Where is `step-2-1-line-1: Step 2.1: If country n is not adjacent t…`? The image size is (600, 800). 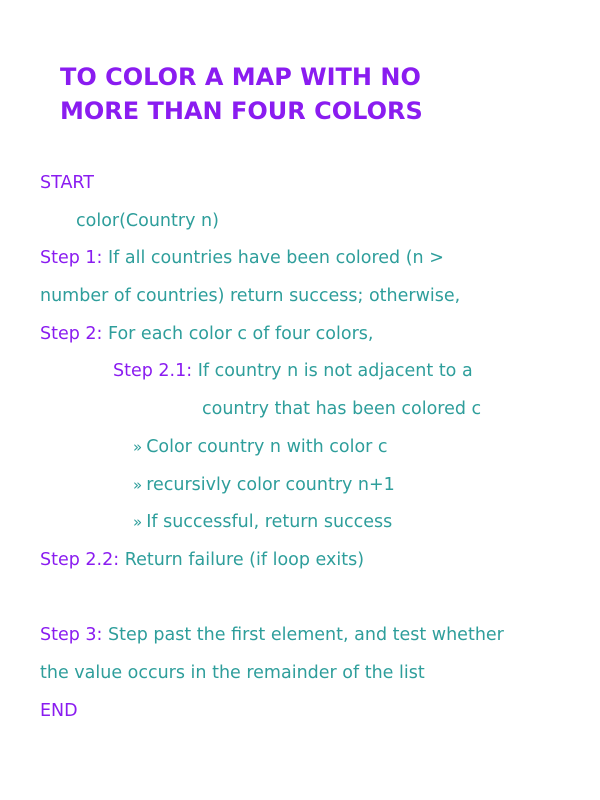 step-2-1-line-1: Step 2.1: If country n is not adjacent t… is located at coordinates (310, 372).